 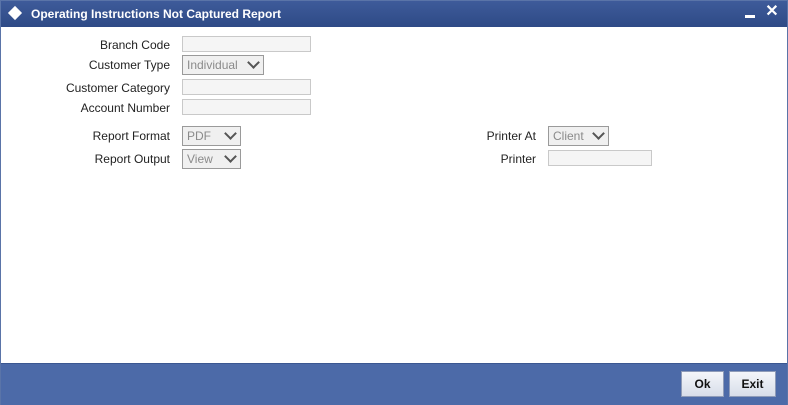 I want to click on printer-at-label: Printer At, so click(x=511, y=136).